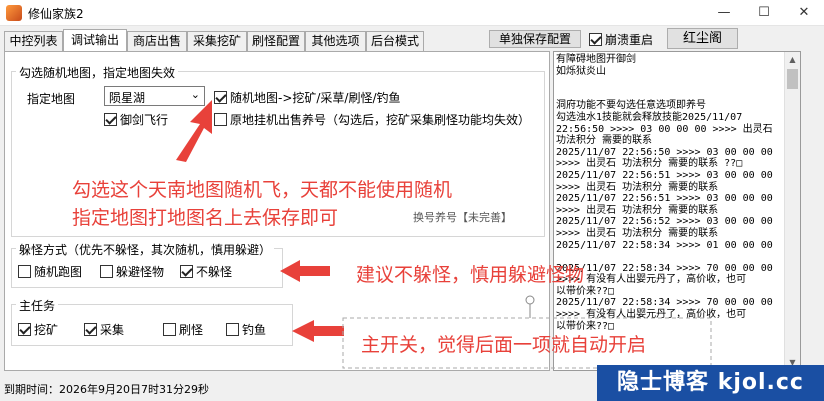 The width and height of the screenshot is (824, 401). What do you see at coordinates (470, 275) in the screenshot?
I see `annotation-avoid-tip: 建议不躲怪，慎用躲避怪物` at bounding box center [470, 275].